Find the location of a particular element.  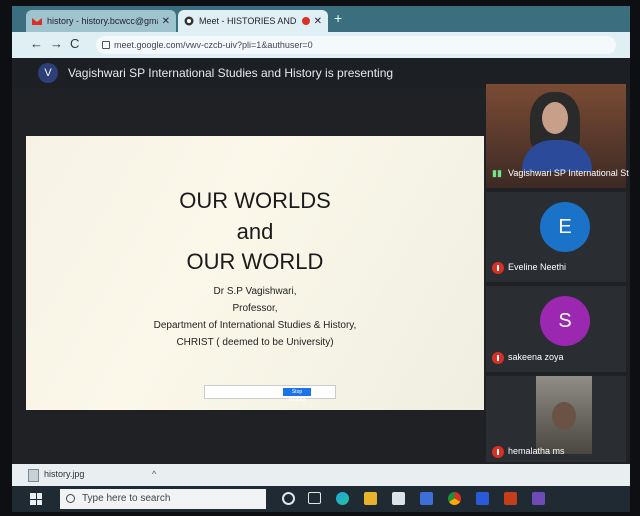

tab-meet-label: Meet - HISTORIES AND IDEN is located at coordinates (249, 21).